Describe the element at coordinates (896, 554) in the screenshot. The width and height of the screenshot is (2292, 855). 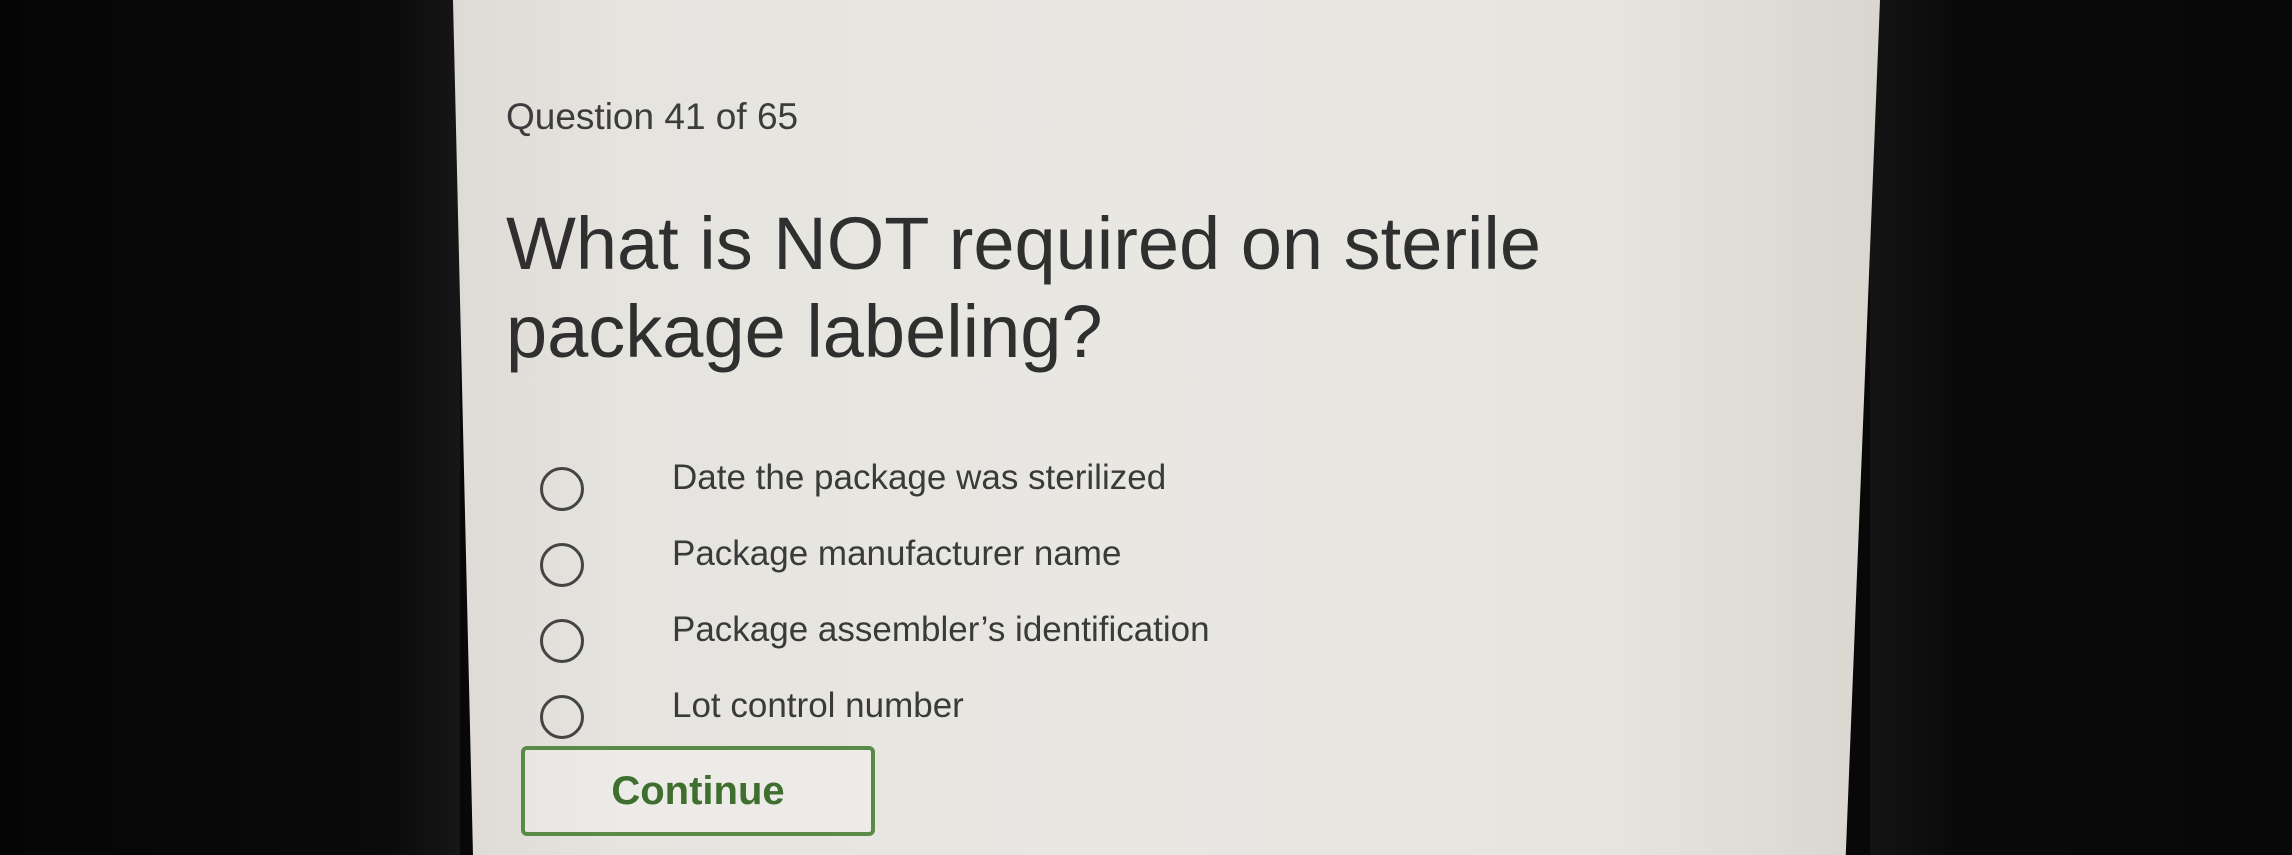
I see `answer-option-label: Package manufacturer name` at that location.